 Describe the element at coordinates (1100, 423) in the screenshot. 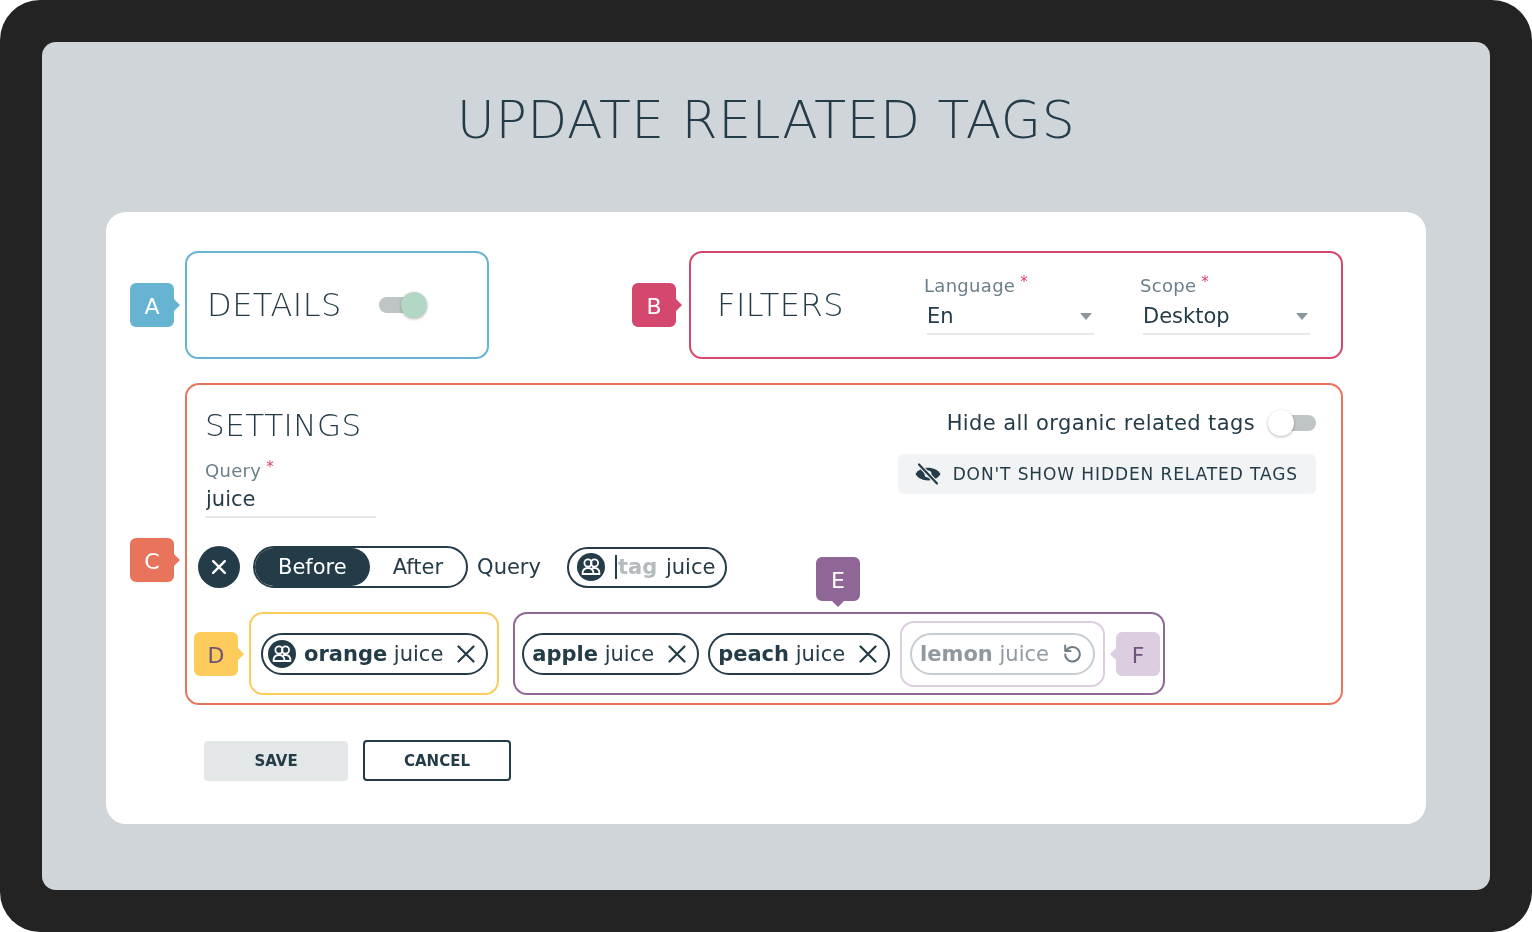

I see `toggle-label: Hide all organic related tags` at that location.